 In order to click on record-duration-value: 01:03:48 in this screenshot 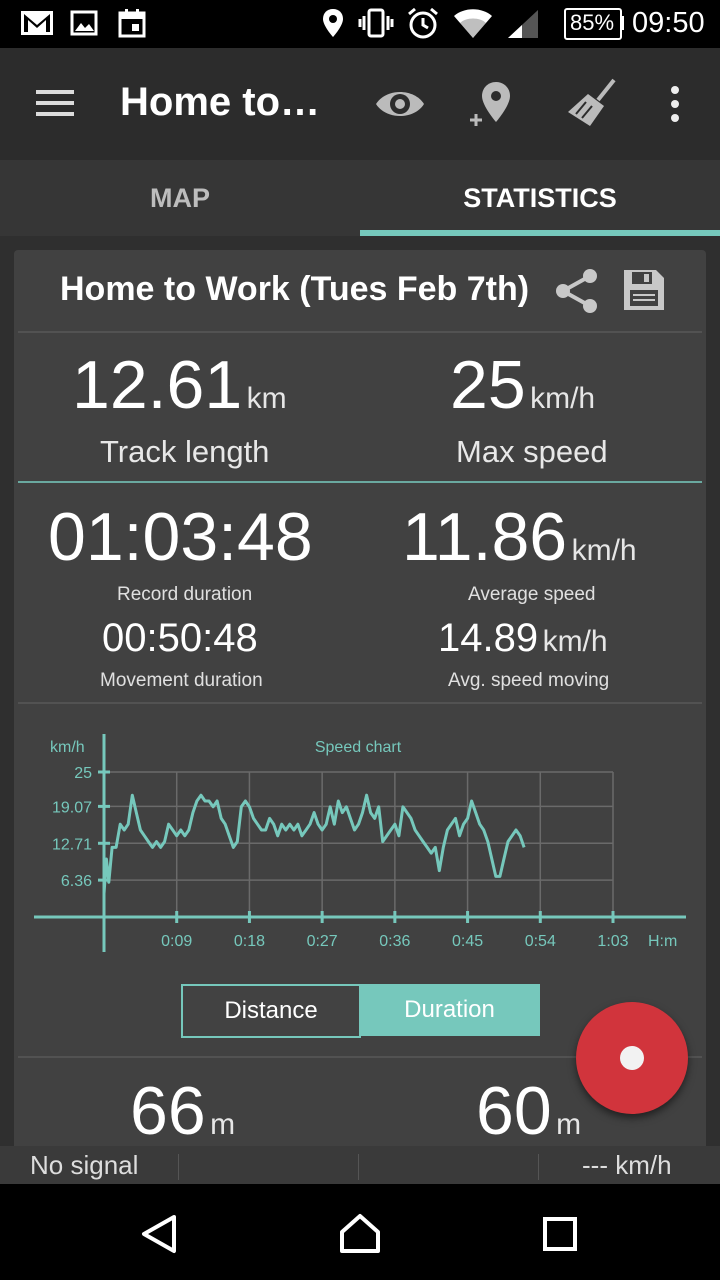, I will do `click(180, 537)`.